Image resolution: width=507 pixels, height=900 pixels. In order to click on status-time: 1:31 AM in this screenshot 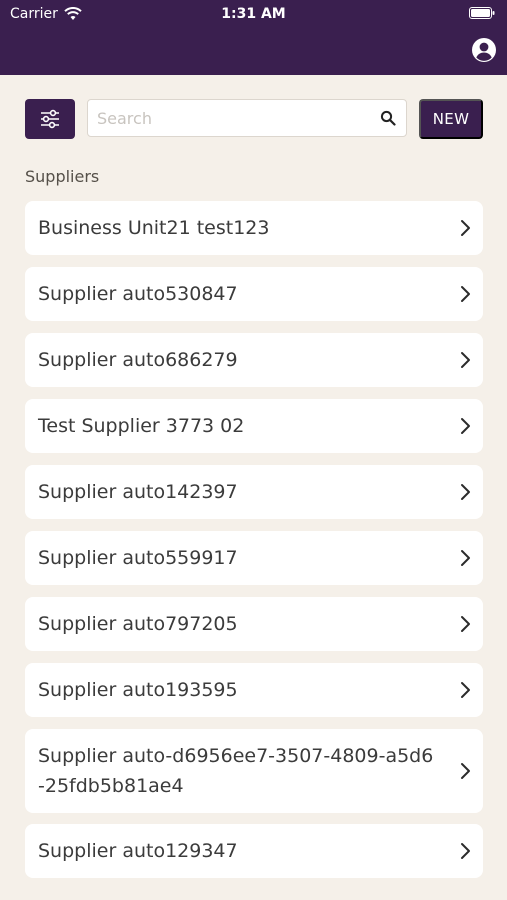, I will do `click(253, 14)`.